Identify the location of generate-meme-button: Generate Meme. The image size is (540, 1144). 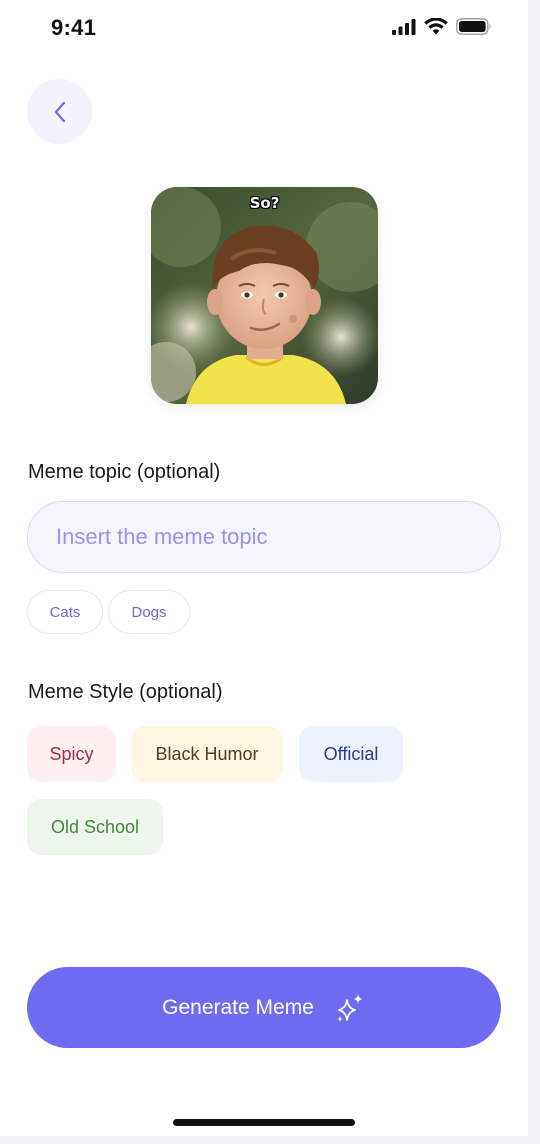
(264, 1007).